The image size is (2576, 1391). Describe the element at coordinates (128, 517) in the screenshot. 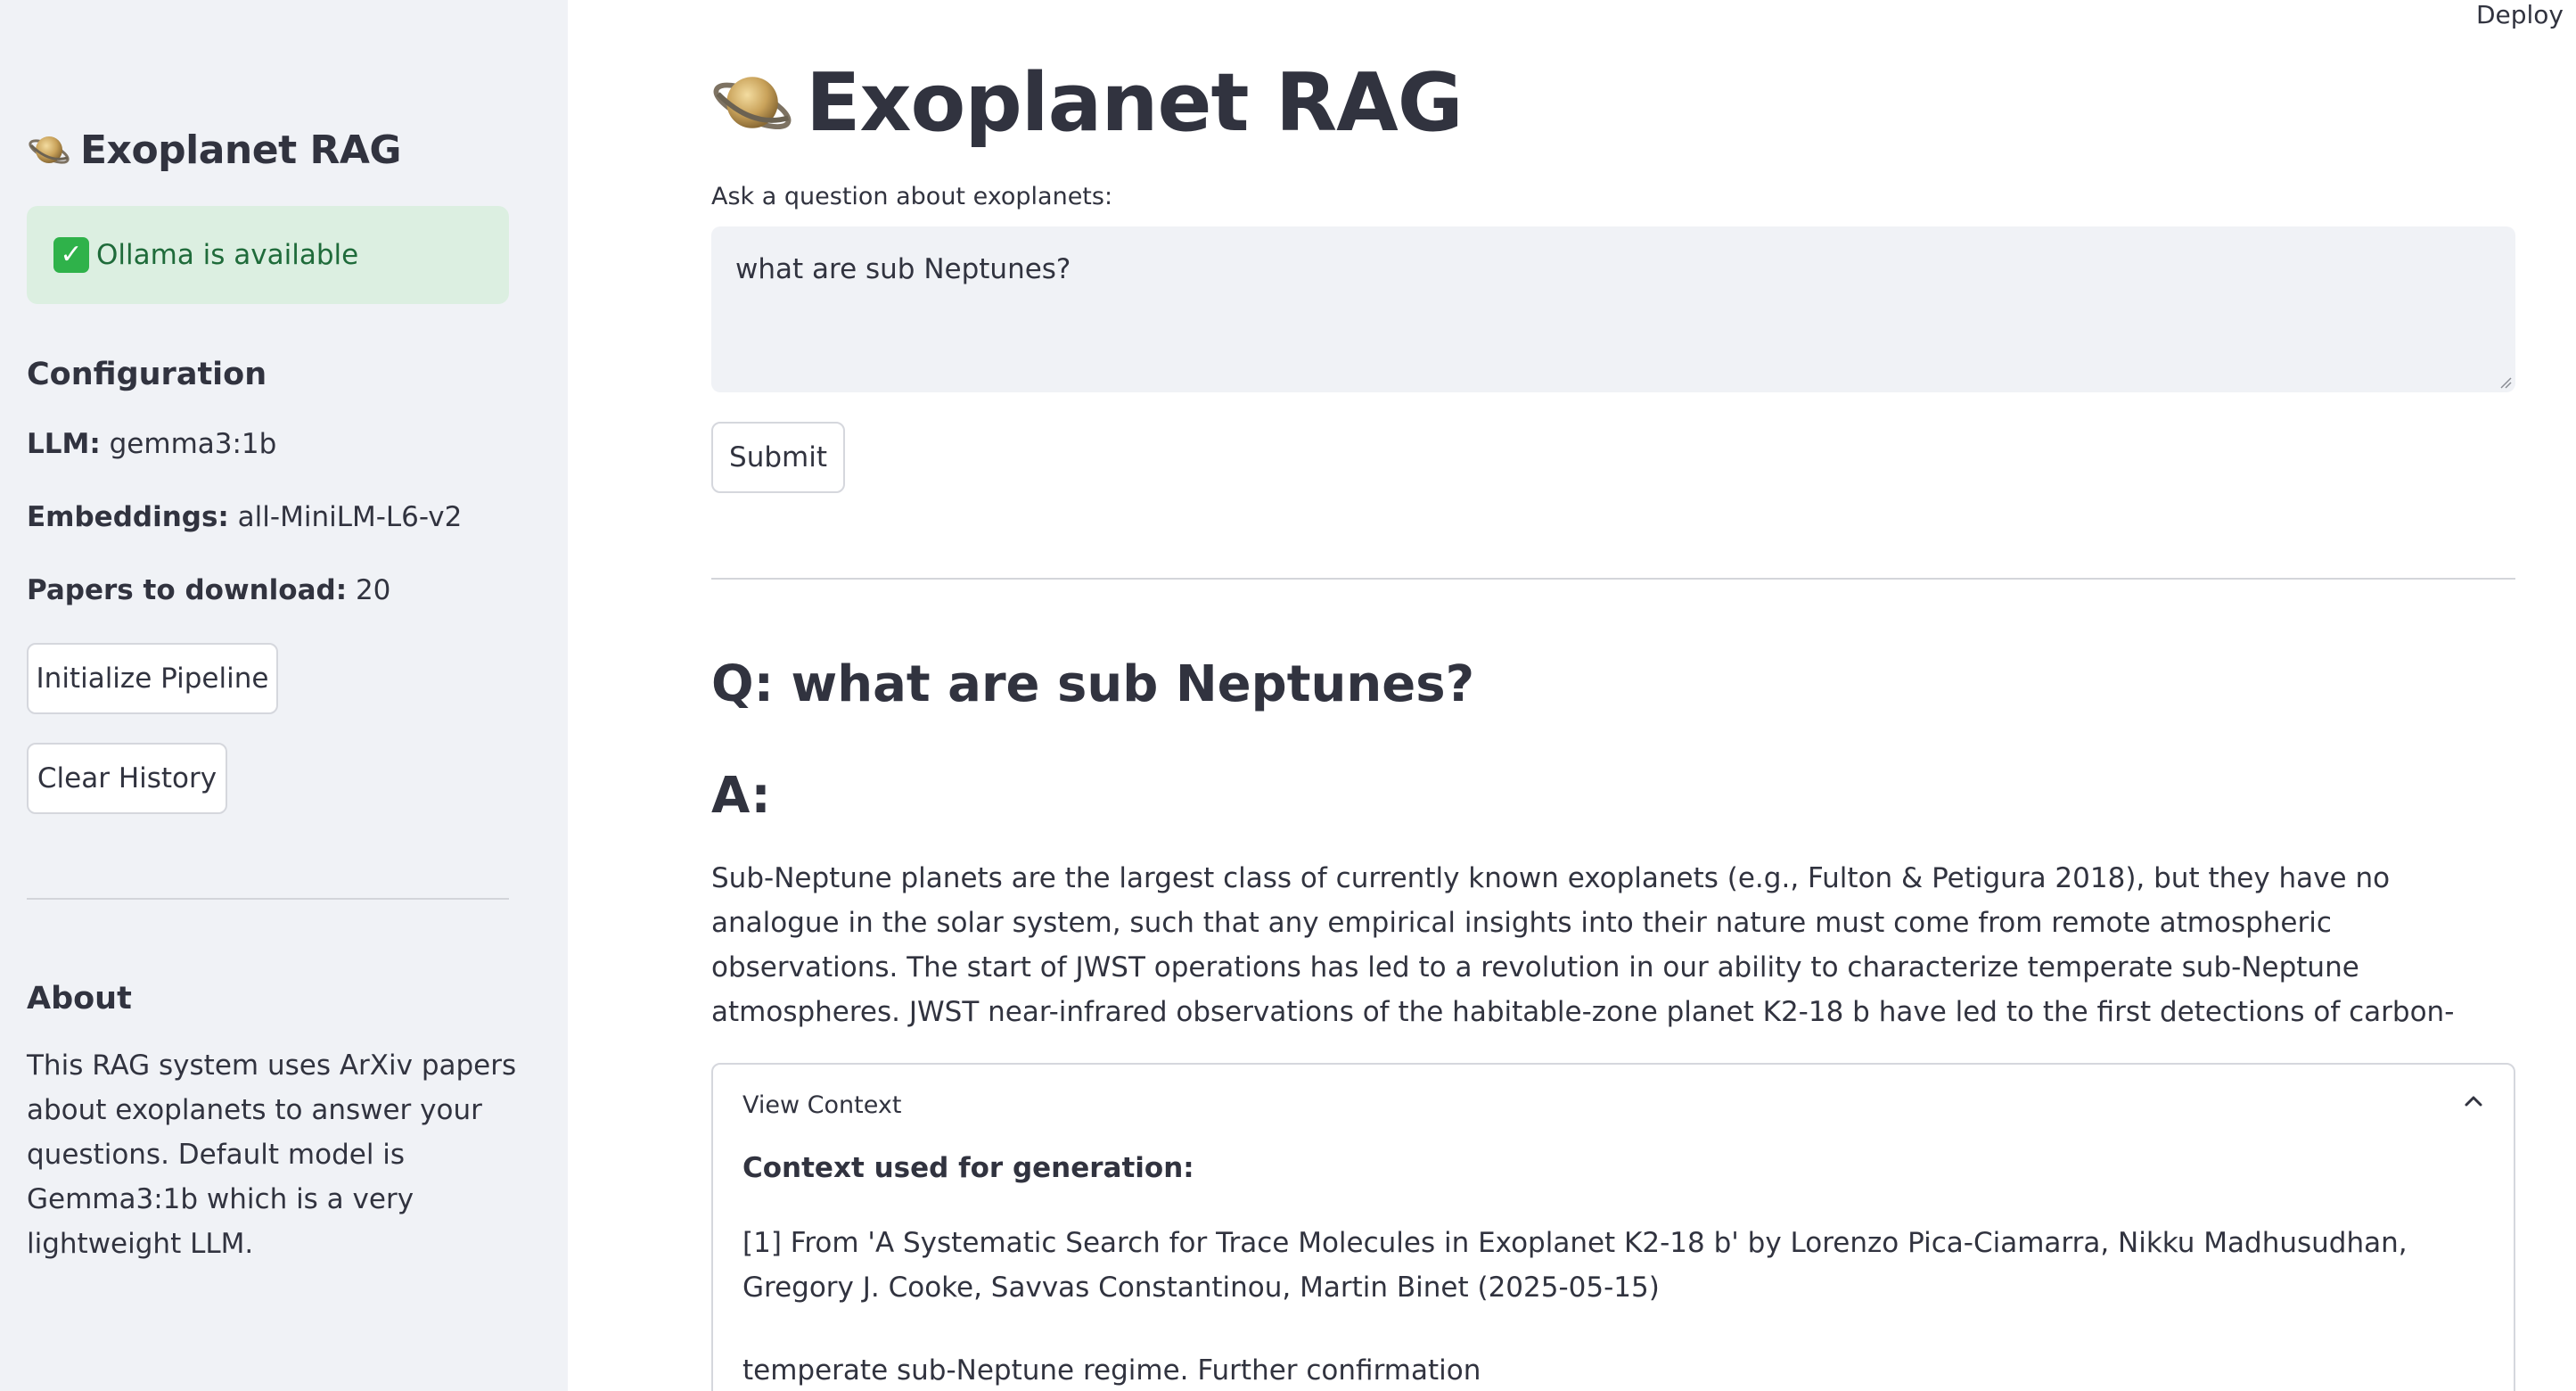

I see `config-embeddings-label: Embeddings:` at that location.